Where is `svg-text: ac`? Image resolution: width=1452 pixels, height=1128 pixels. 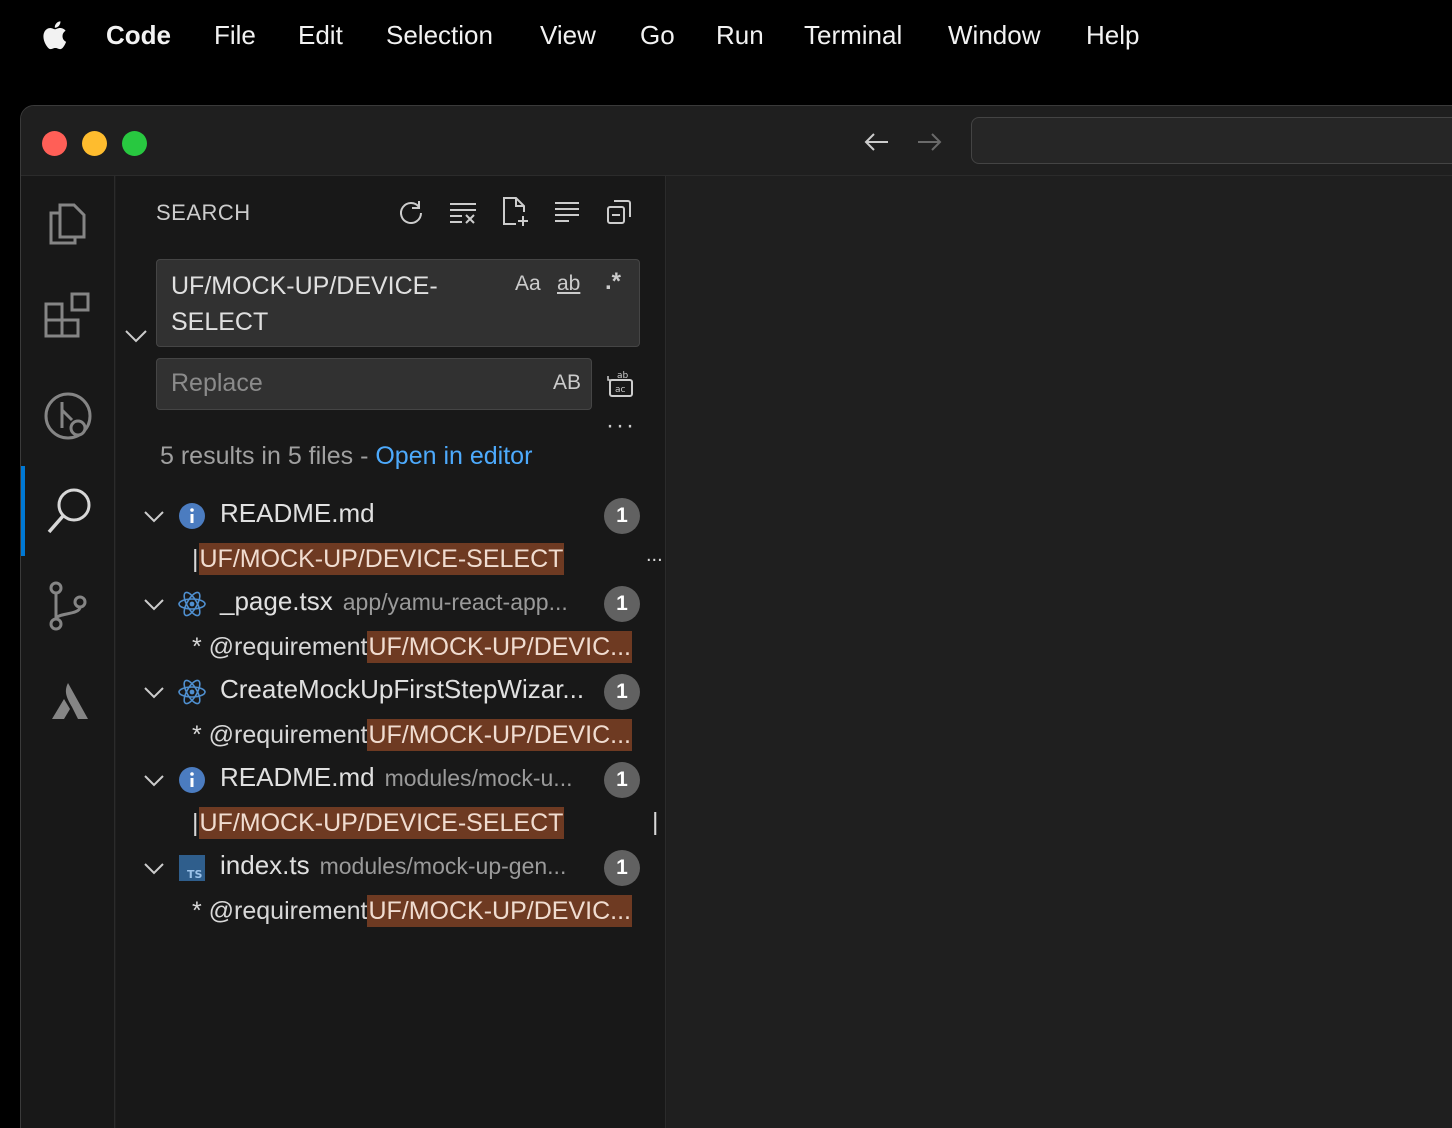 svg-text: ac is located at coordinates (620, 390).